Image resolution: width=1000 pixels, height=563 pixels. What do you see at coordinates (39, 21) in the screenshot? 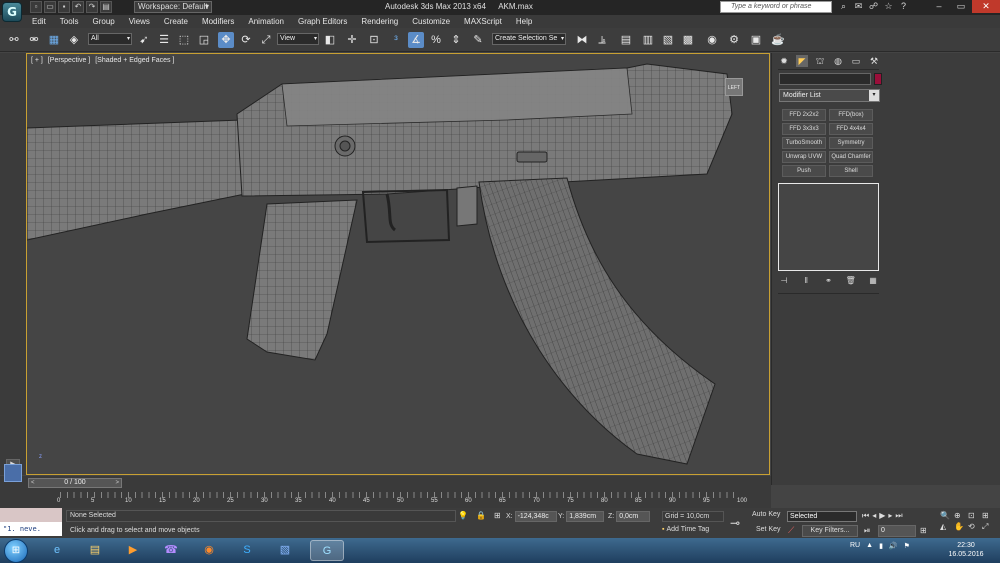
I see `menu-item-edit: Edit` at bounding box center [39, 21].